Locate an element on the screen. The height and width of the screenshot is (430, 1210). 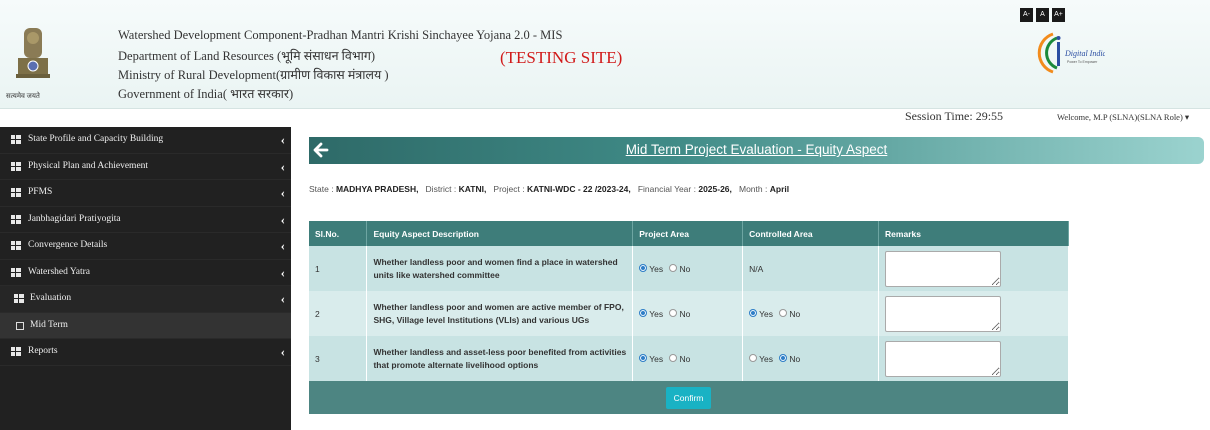
font-reset-button: A is located at coordinates (1042, 15).